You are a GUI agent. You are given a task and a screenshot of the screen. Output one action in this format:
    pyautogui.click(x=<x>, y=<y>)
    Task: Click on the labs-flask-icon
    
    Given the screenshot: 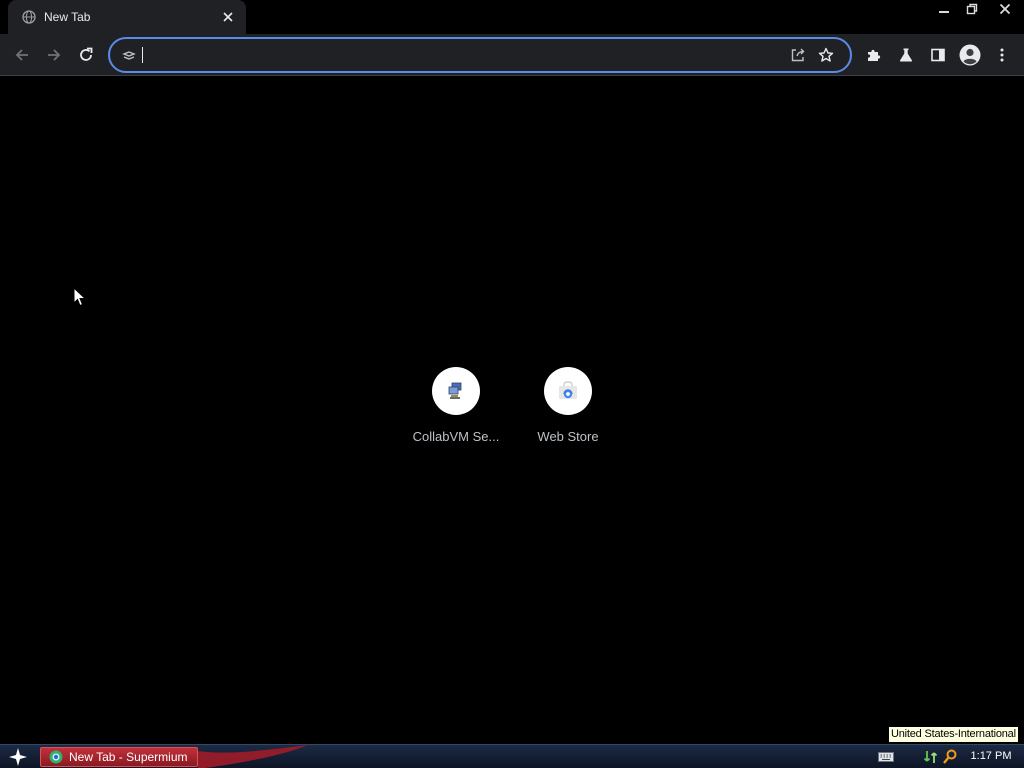 What is the action you would take?
    pyautogui.click(x=906, y=55)
    